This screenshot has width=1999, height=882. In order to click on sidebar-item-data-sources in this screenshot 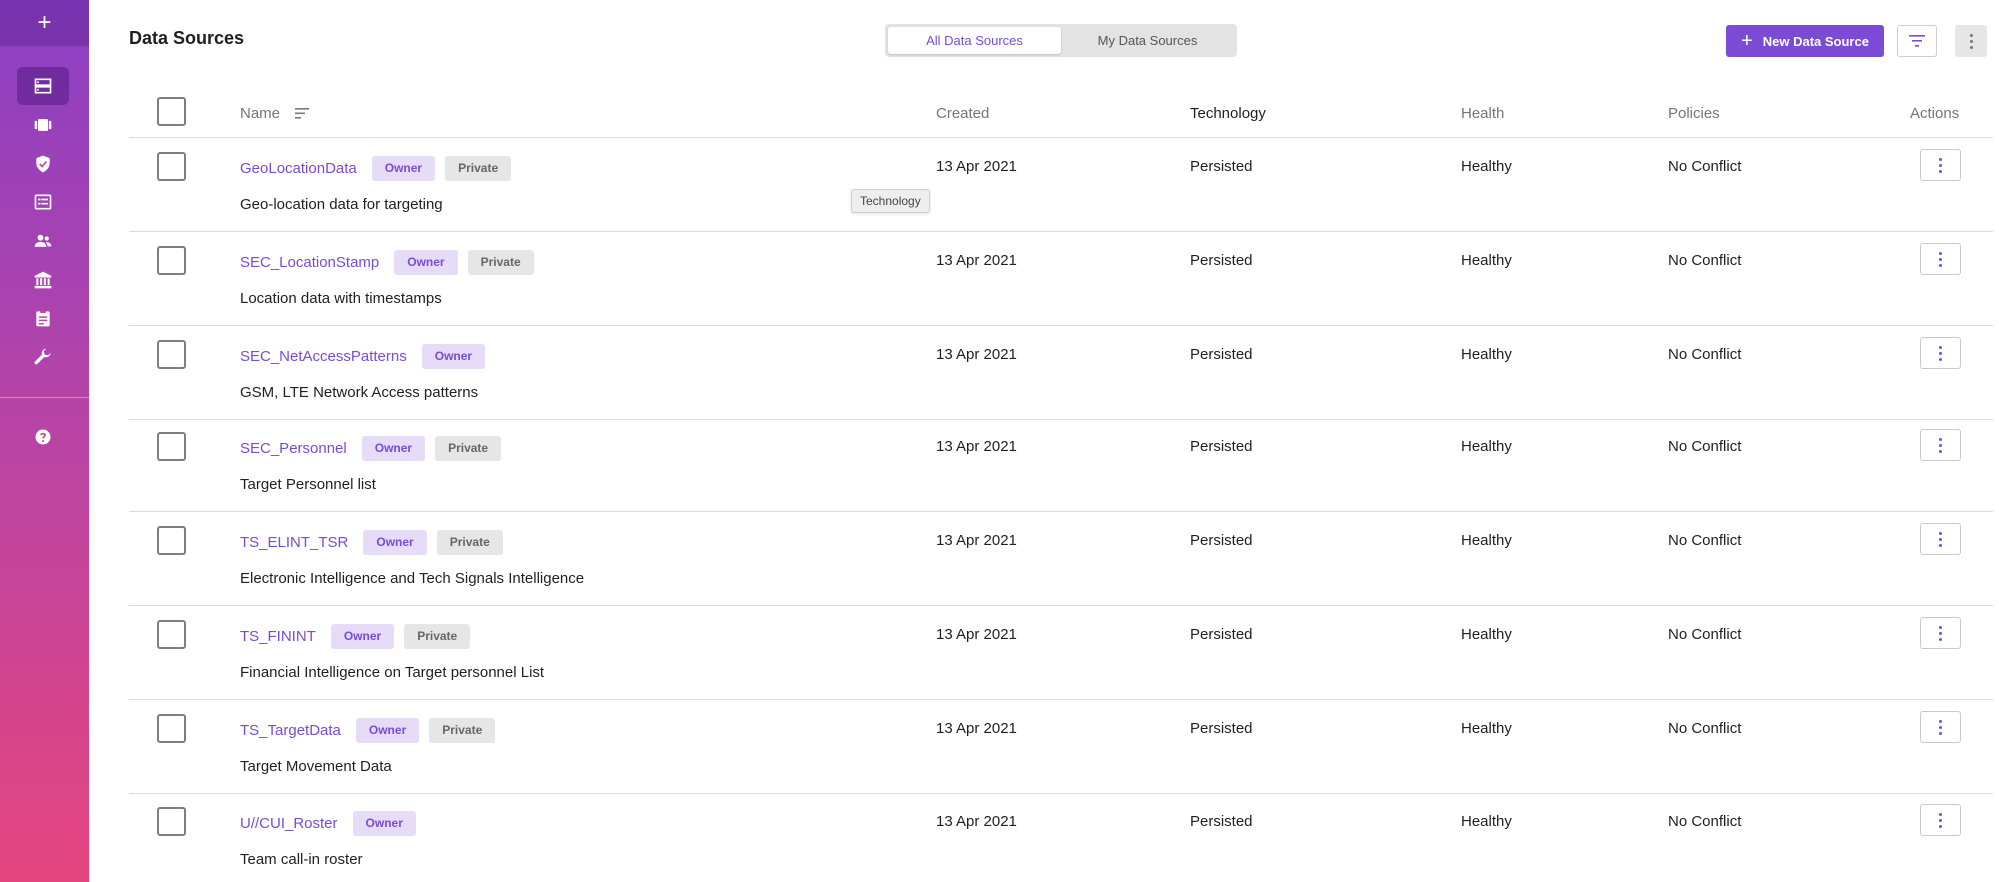, I will do `click(43, 86)`.